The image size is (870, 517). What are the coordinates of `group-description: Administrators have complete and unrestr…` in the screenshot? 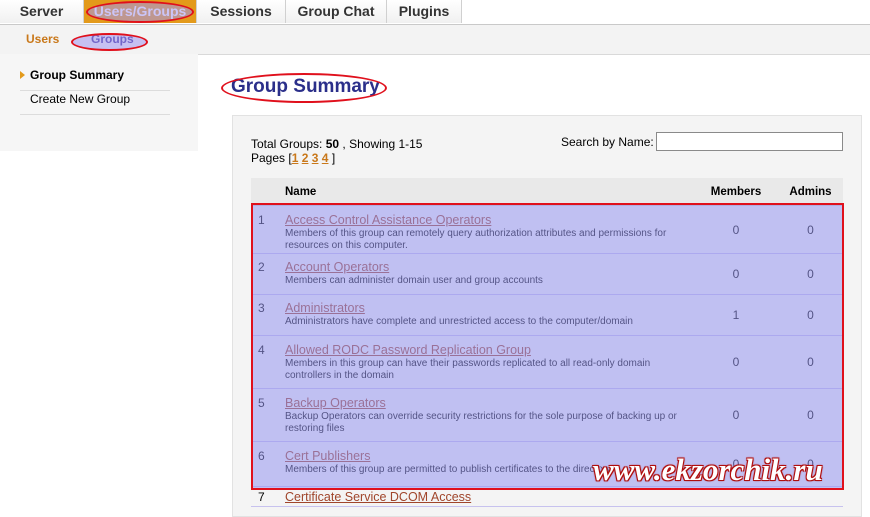 It's located at (459, 321).